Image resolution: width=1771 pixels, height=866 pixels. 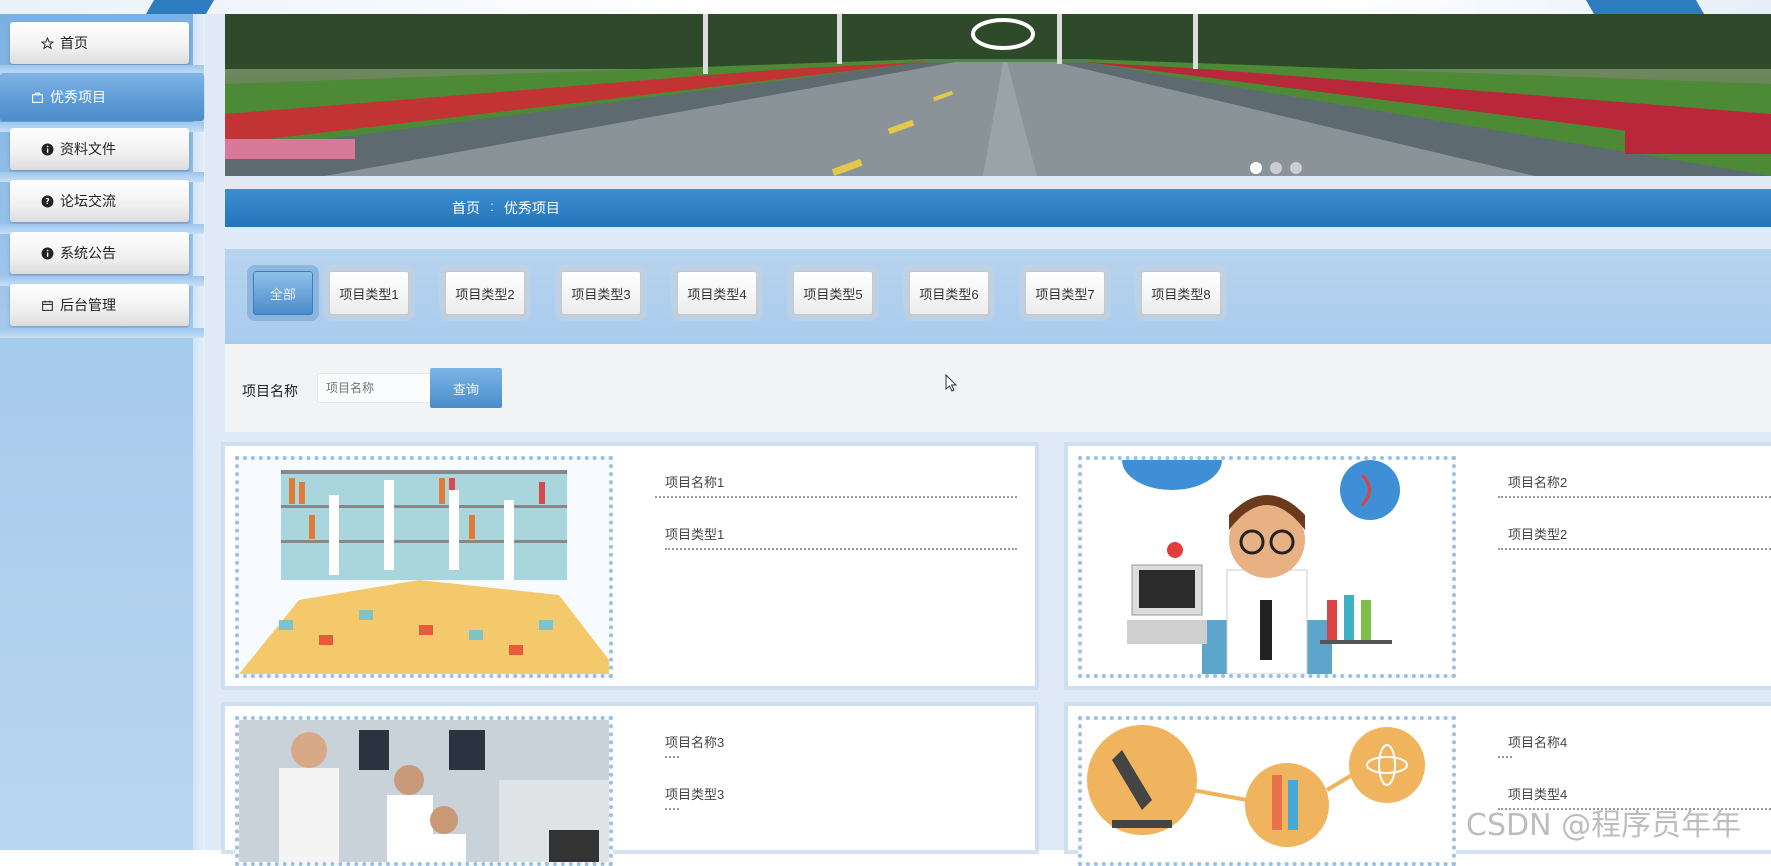 I want to click on search-label: 项目名称, so click(x=270, y=391).